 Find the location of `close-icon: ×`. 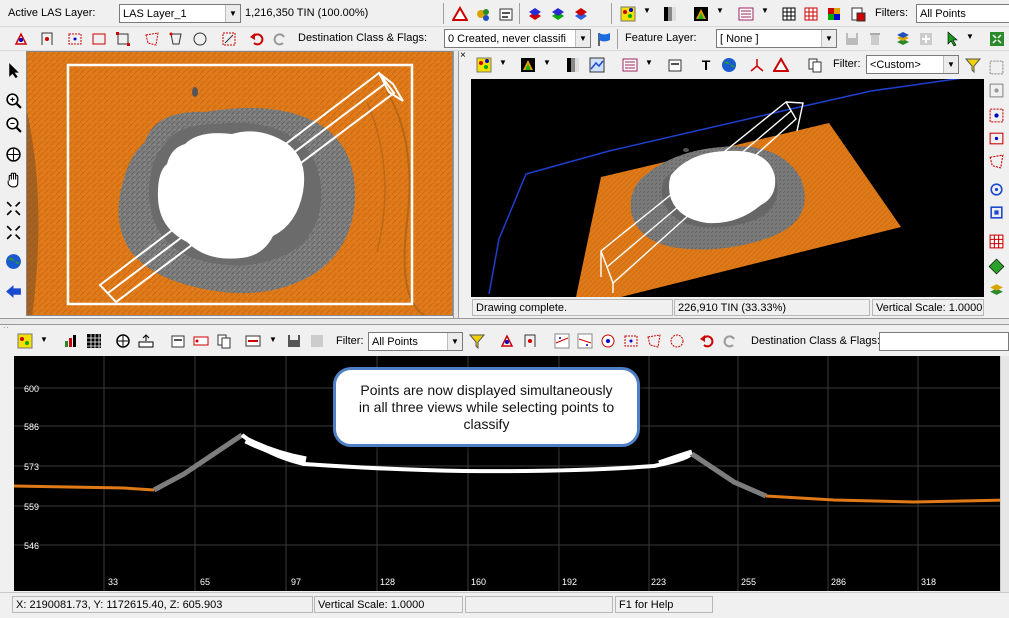

close-icon: × is located at coordinates (465, 56).